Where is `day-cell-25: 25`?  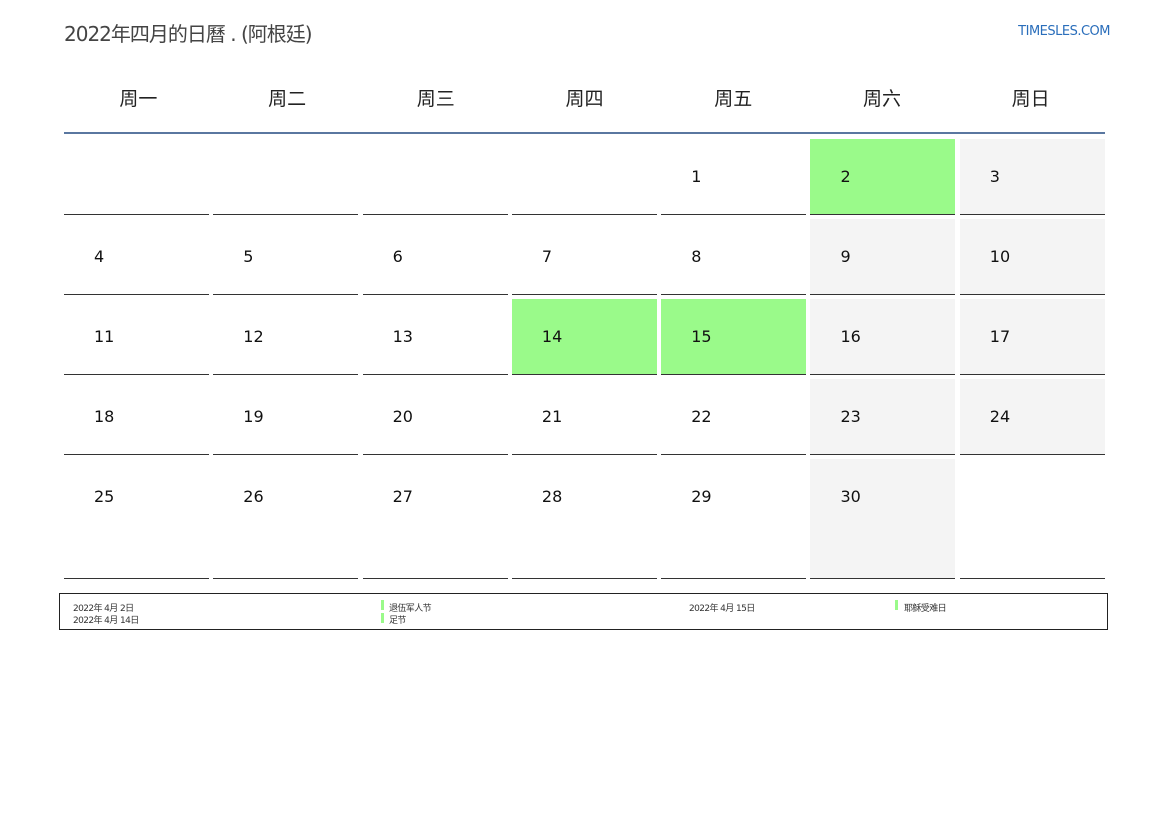
day-cell-25: 25 is located at coordinates (136, 519).